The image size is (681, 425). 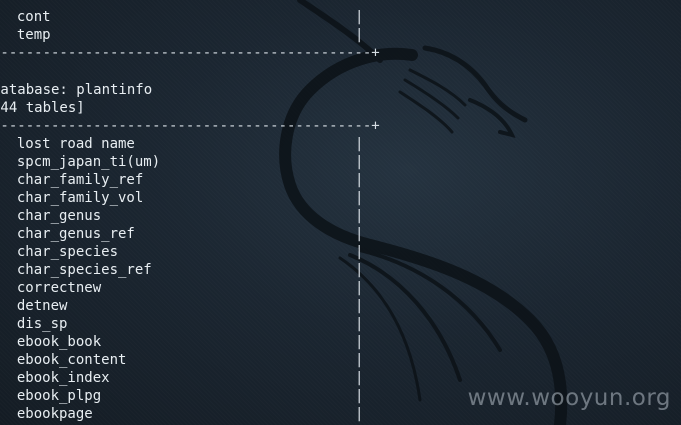 I want to click on table-row: ebookpage, so click(x=46, y=414).